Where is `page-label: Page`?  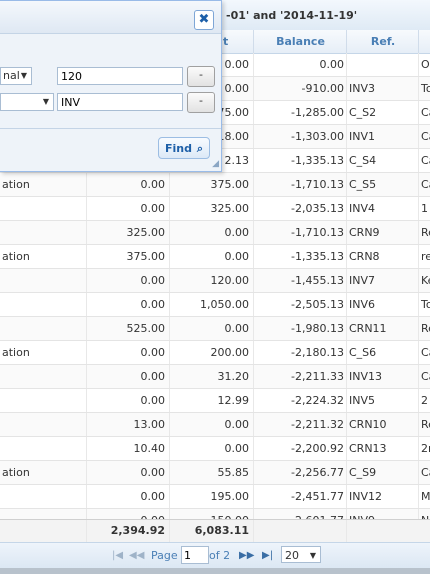
page-label: Page is located at coordinates (164, 555).